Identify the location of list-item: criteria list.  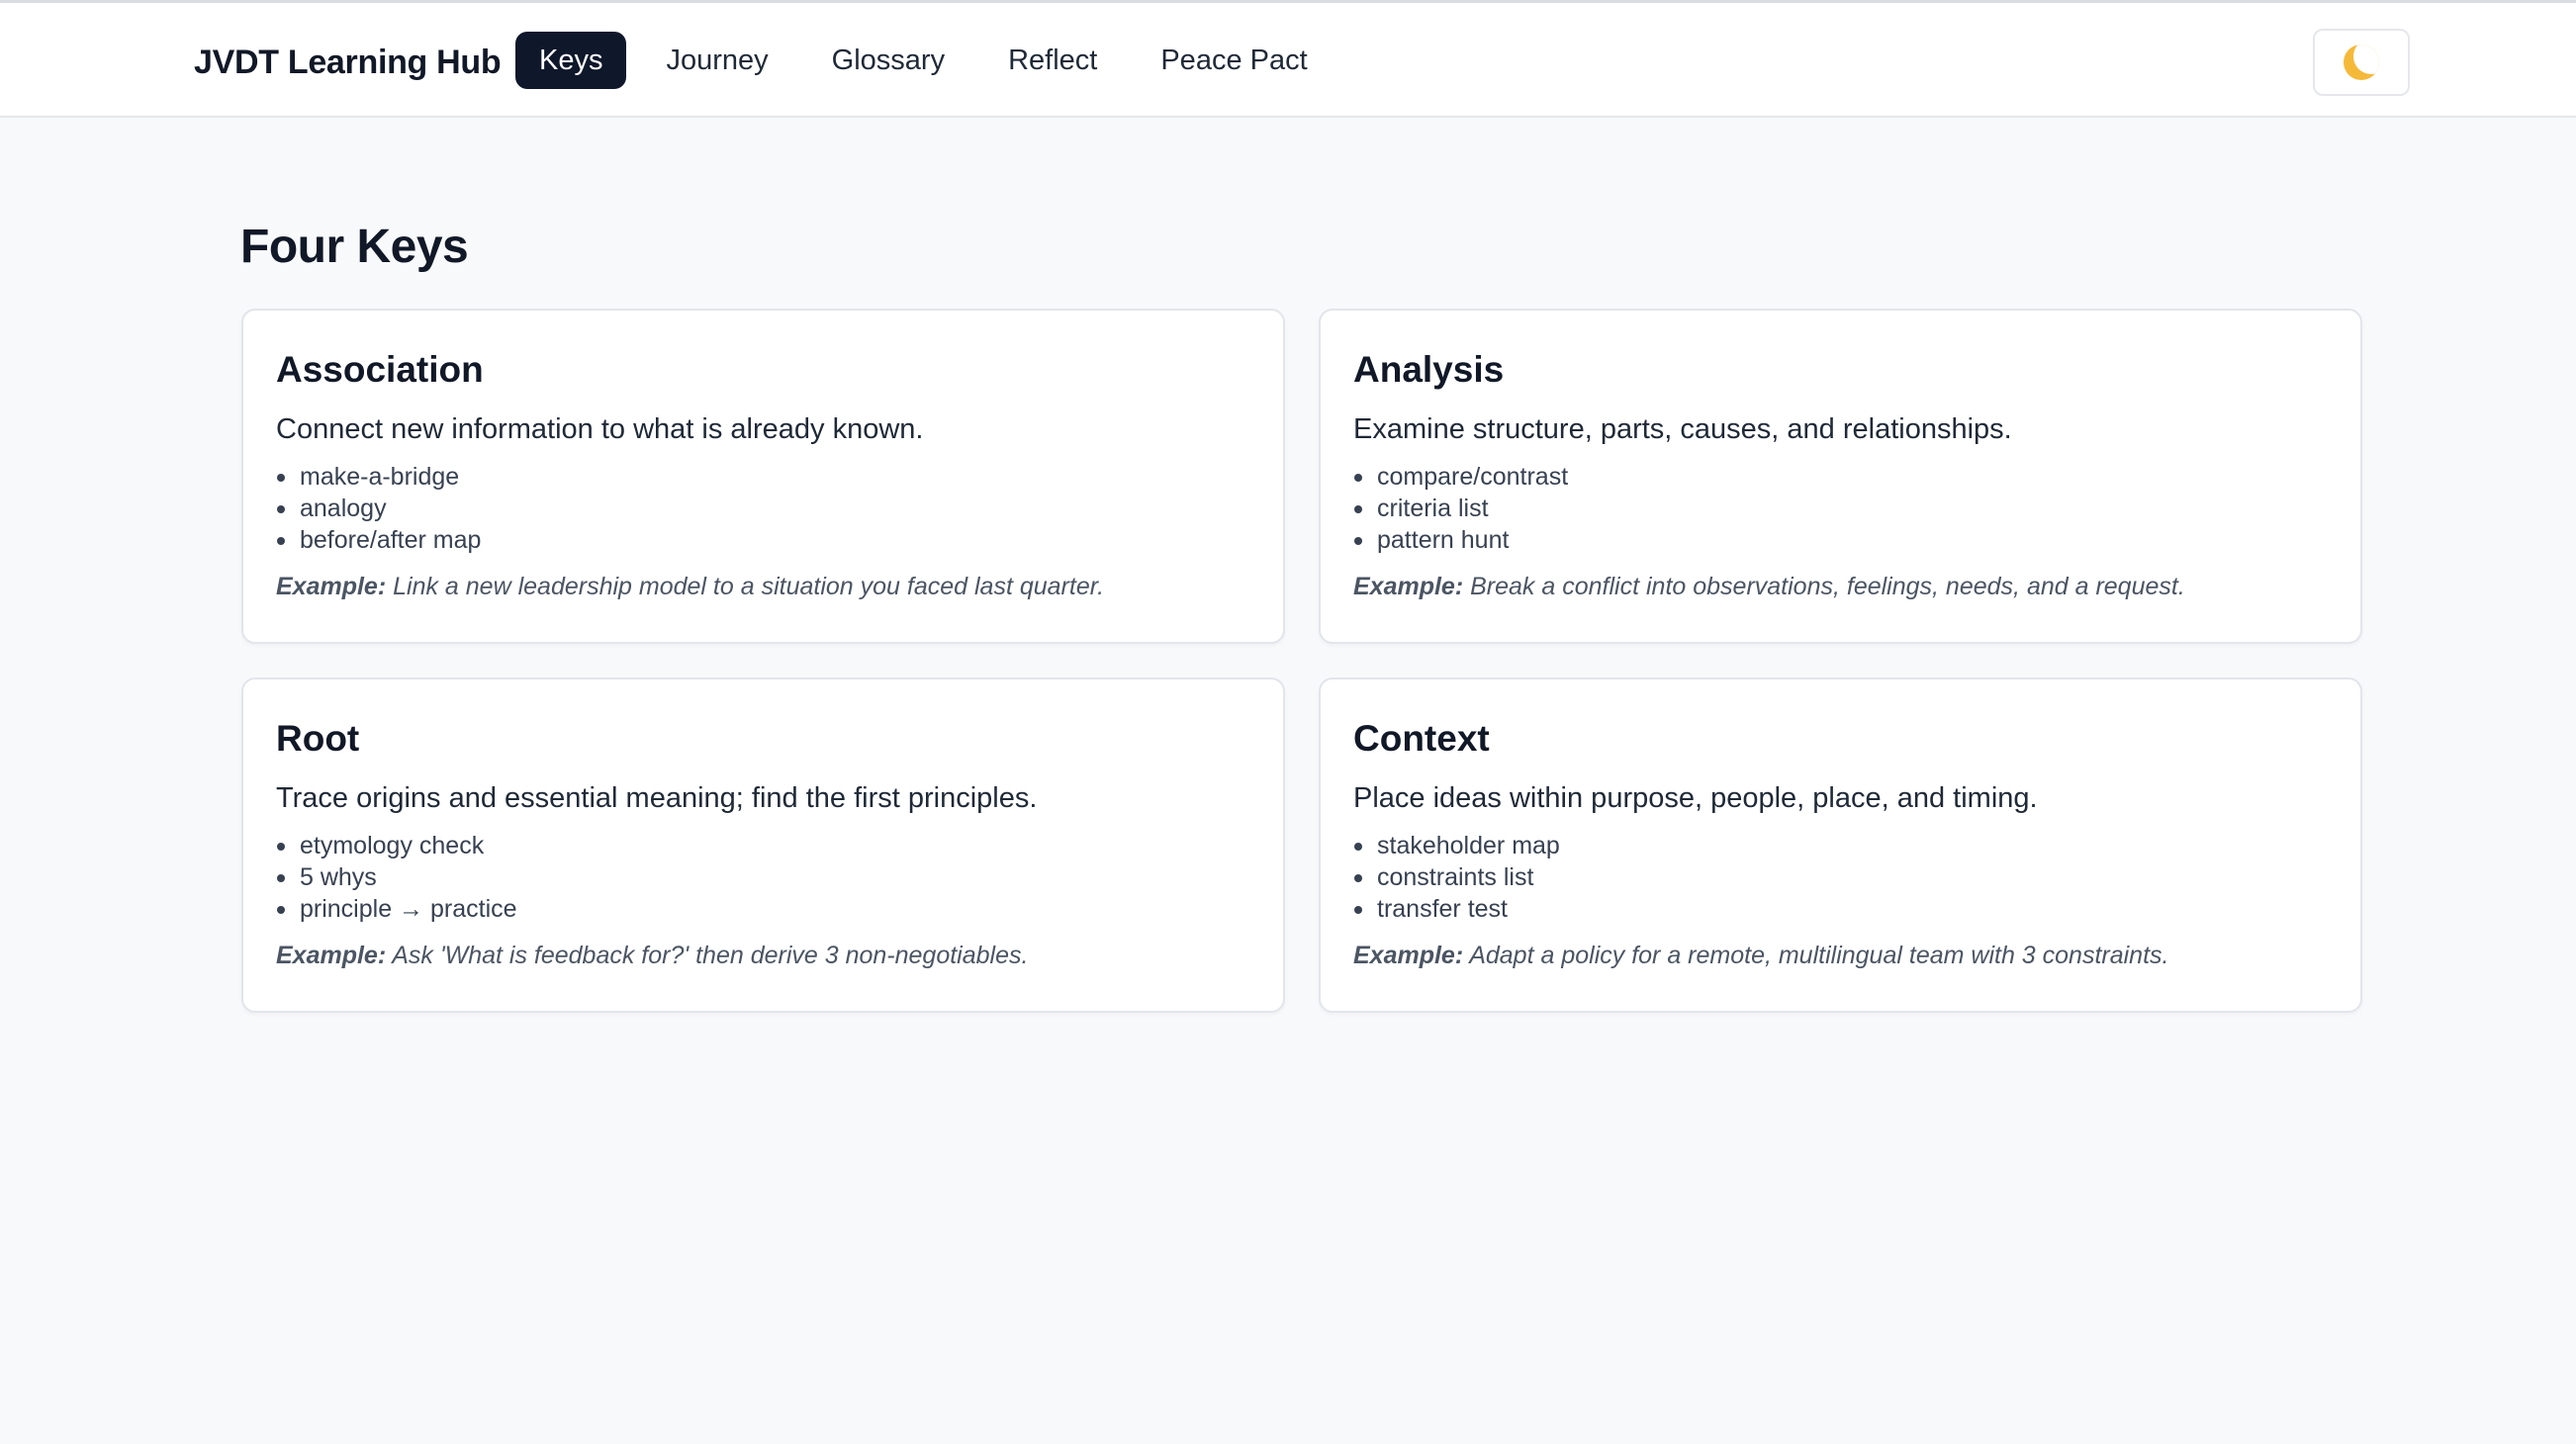
(1841, 508).